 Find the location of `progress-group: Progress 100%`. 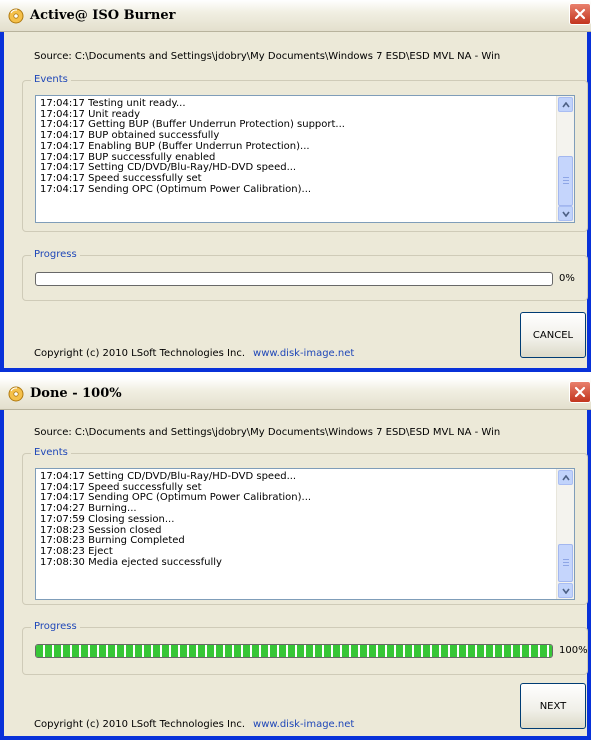

progress-group: Progress 100% is located at coordinates (305, 648).